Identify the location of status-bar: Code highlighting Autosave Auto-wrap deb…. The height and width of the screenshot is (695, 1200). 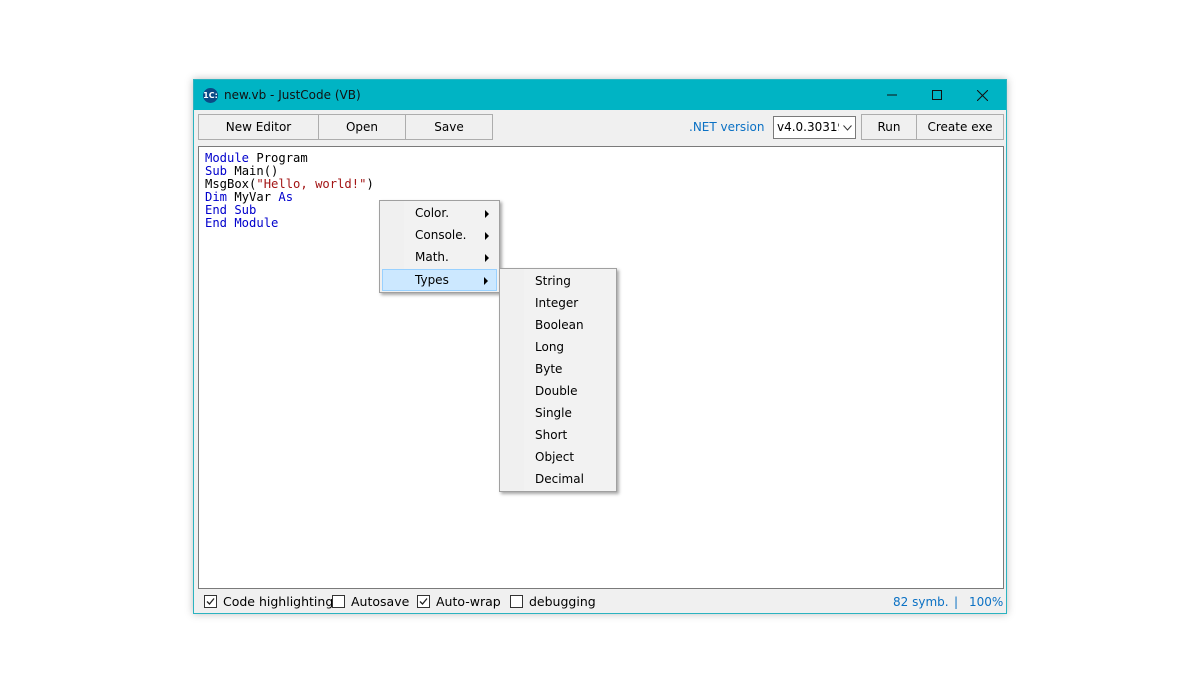
(600, 601).